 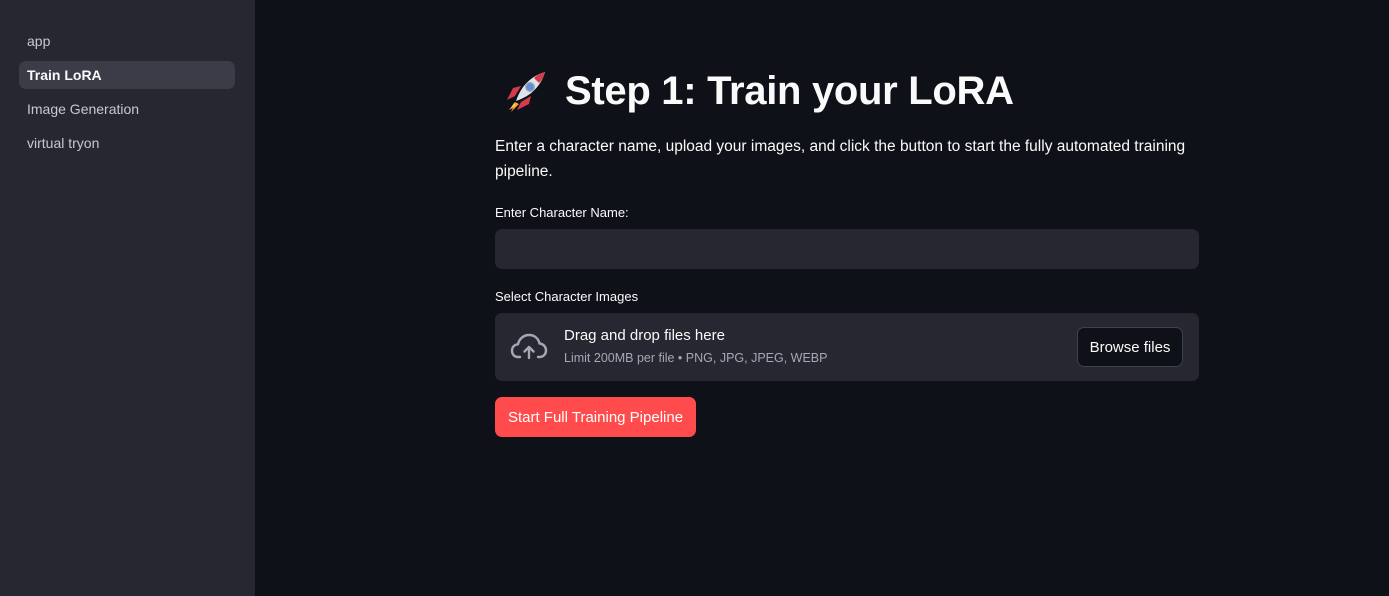 What do you see at coordinates (64, 75) in the screenshot?
I see `sidebar-item-label: Train LoRA` at bounding box center [64, 75].